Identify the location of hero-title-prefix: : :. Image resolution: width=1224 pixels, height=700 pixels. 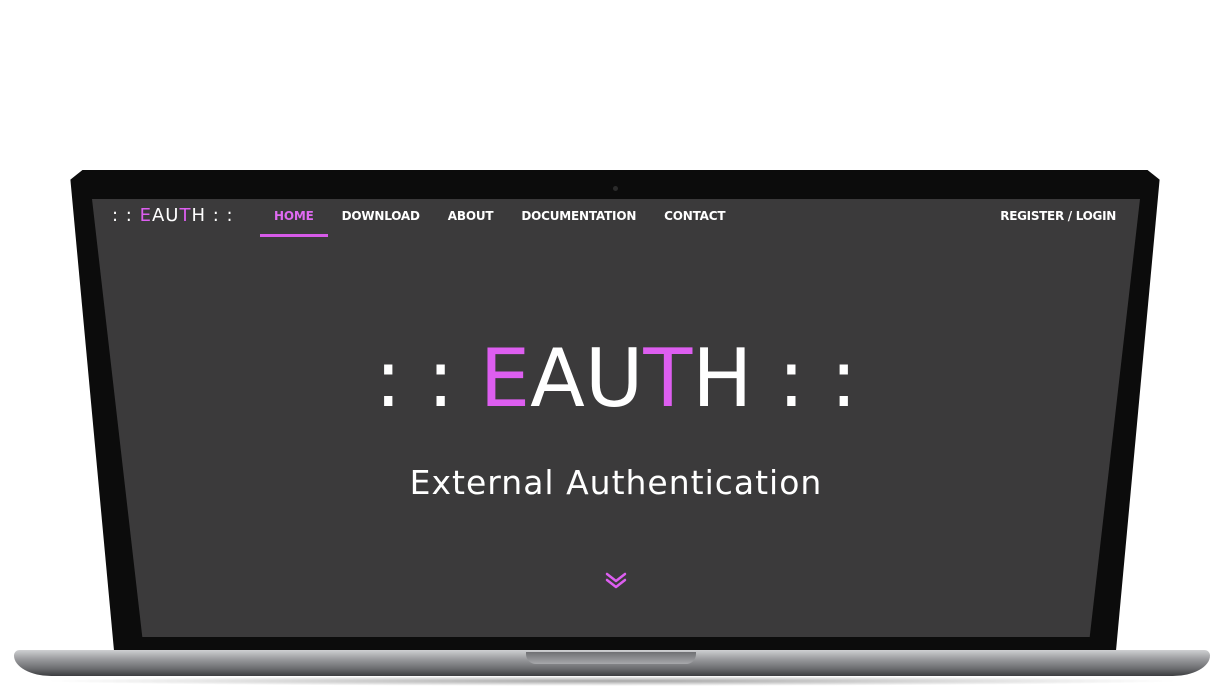
(427, 378).